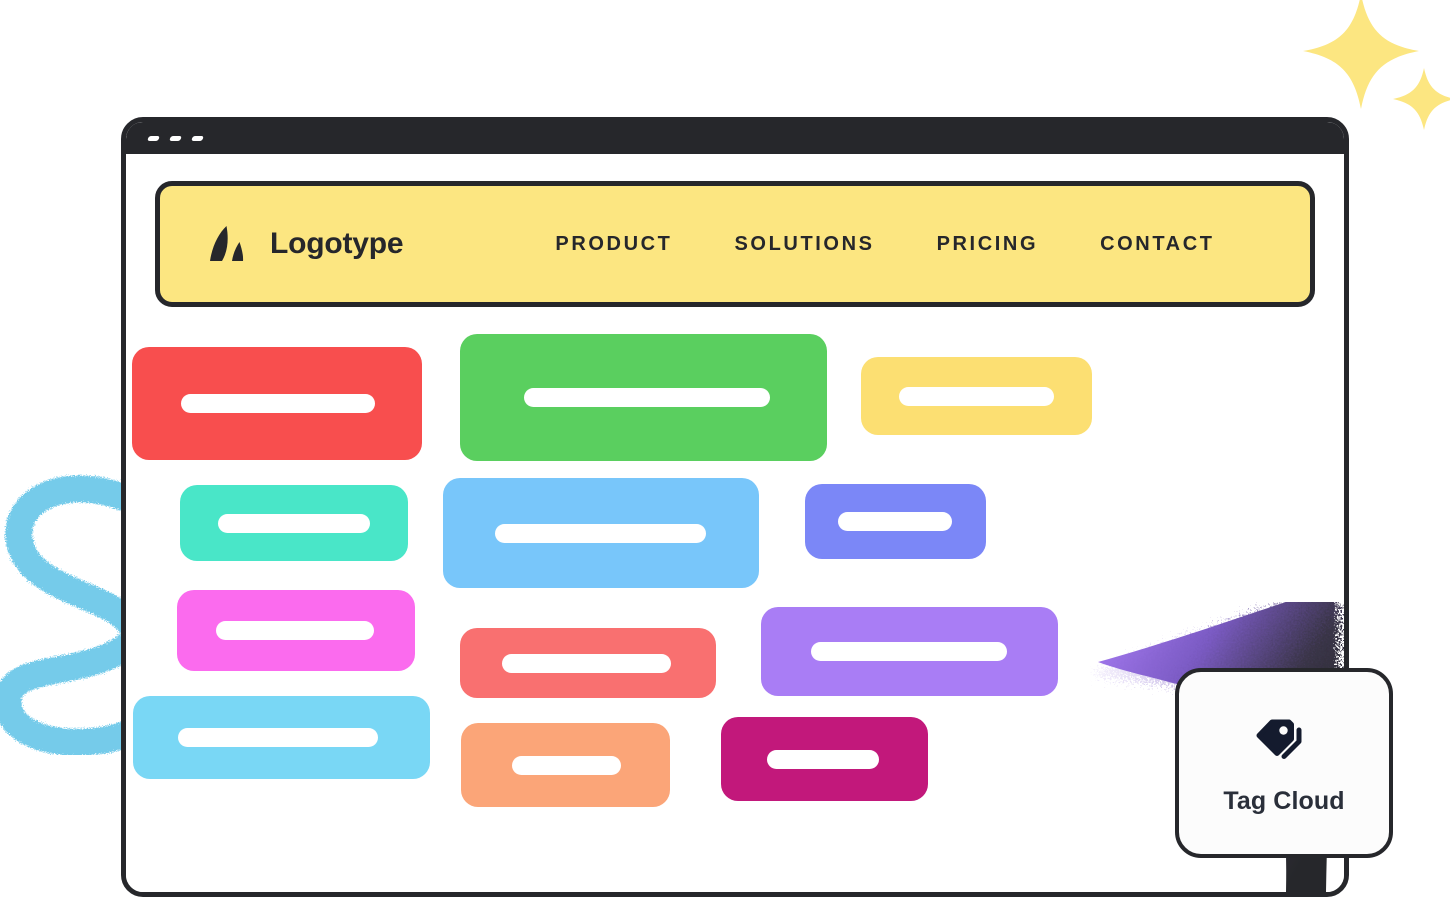 The image size is (1450, 910). I want to click on tag-cloud-icon, so click(1279, 739).